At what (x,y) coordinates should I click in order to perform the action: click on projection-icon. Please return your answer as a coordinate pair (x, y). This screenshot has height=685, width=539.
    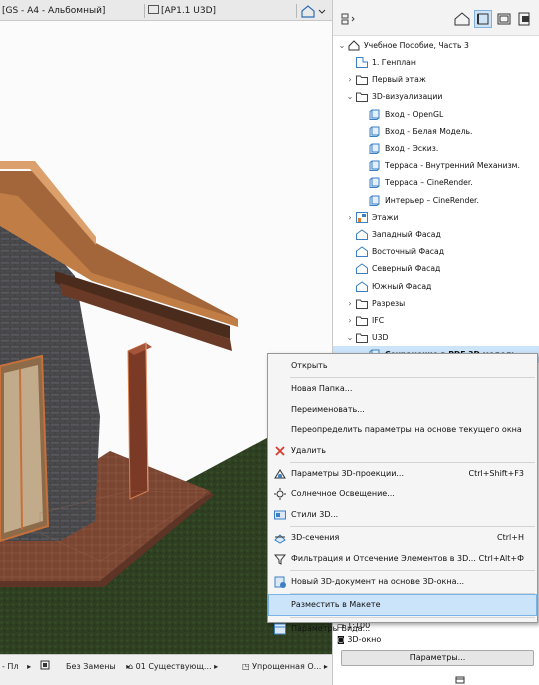
    Looking at the image, I should click on (280, 474).